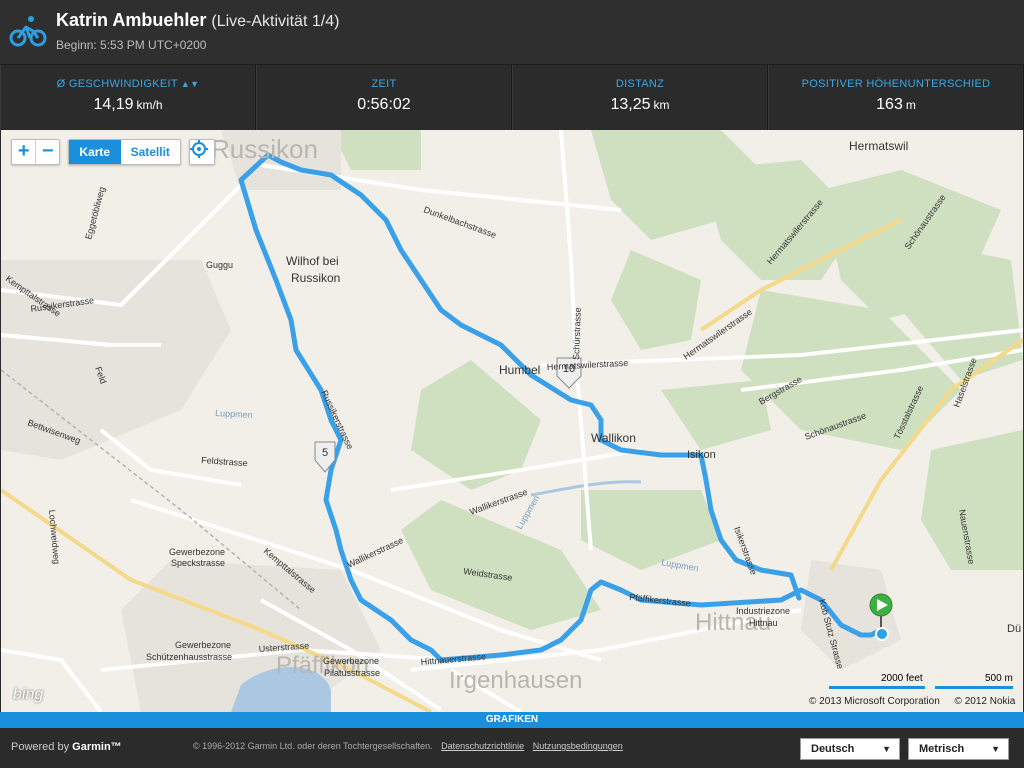 The width and height of the screenshot is (1024, 768). Describe the element at coordinates (131, 45) in the screenshot. I see `start-time: Beginn: 5:53 PM UTC+0200` at that location.